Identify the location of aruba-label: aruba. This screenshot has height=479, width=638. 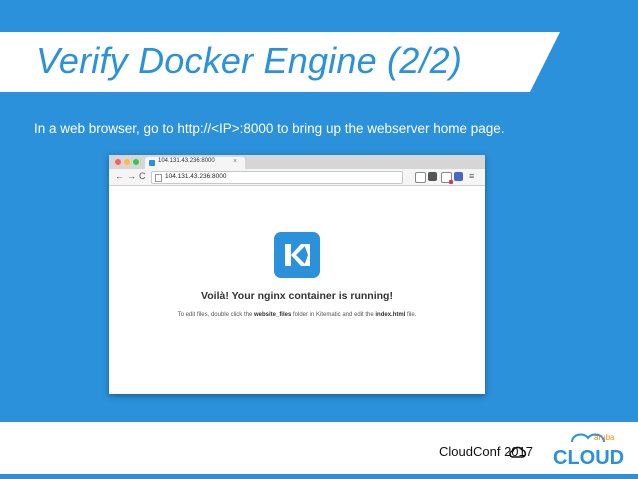
(604, 437).